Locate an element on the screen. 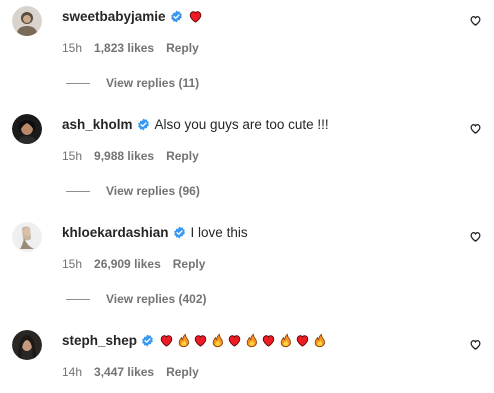 The width and height of the screenshot is (494, 393). username: sweetbabyjamie is located at coordinates (114, 16).